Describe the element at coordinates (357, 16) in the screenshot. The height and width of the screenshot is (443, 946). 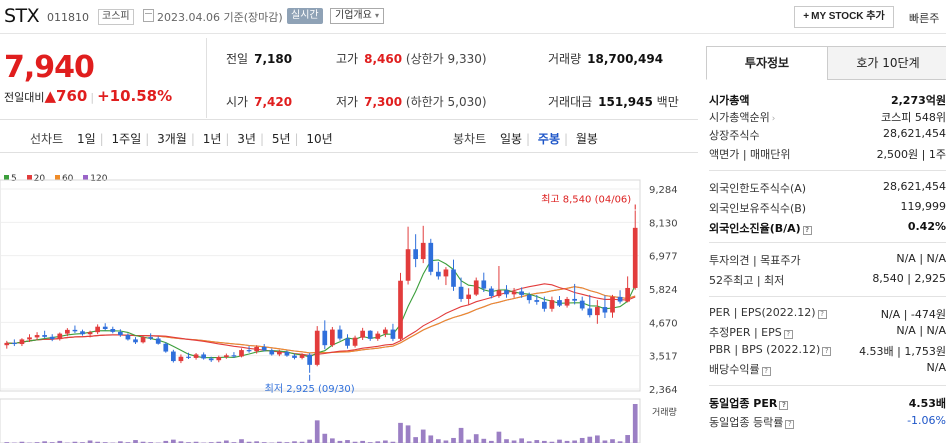
I see `company-info-button: 기업개요 ▾` at that location.